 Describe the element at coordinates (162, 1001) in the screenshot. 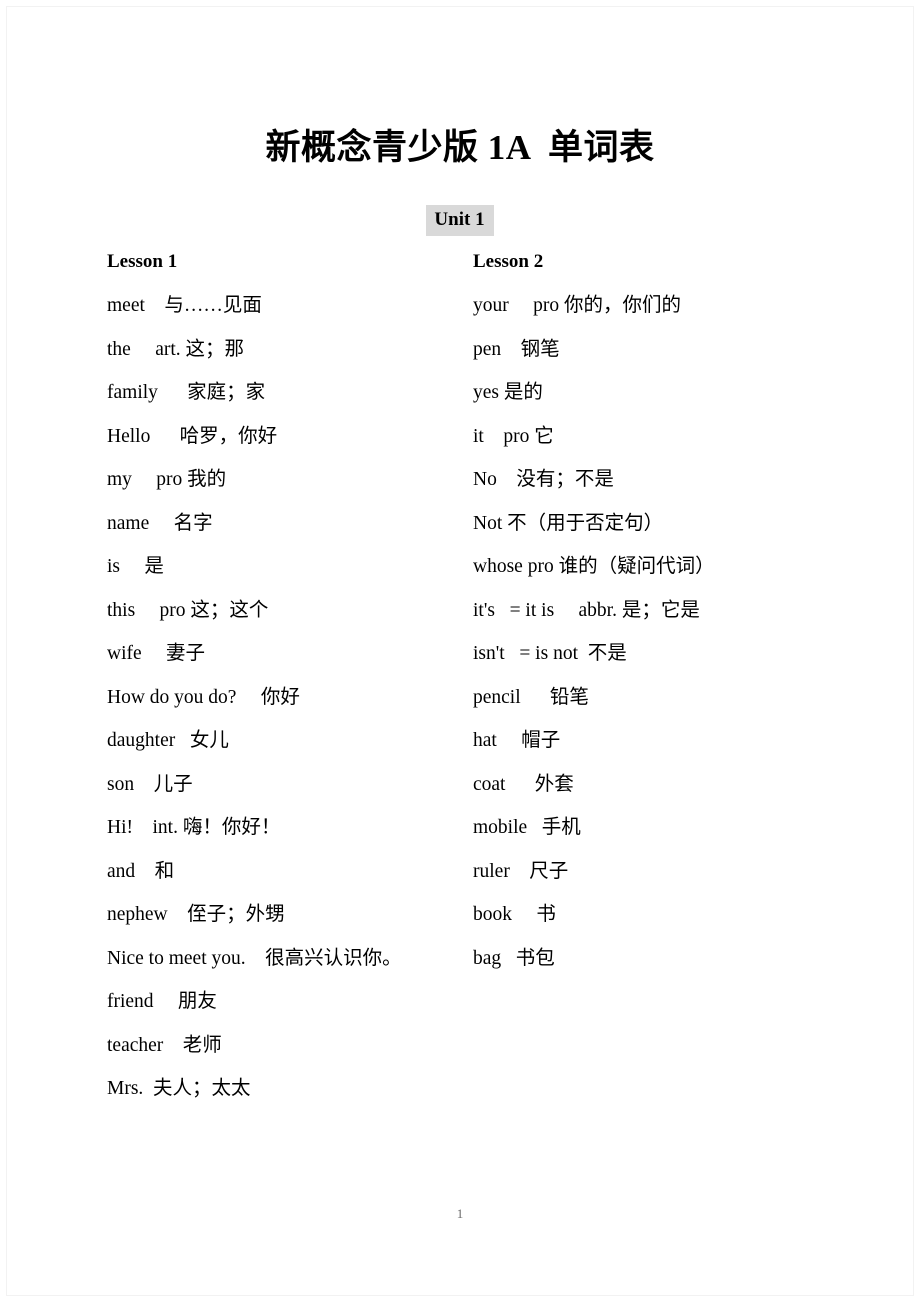

I see `vocab-entry: friend 朋友` at that location.